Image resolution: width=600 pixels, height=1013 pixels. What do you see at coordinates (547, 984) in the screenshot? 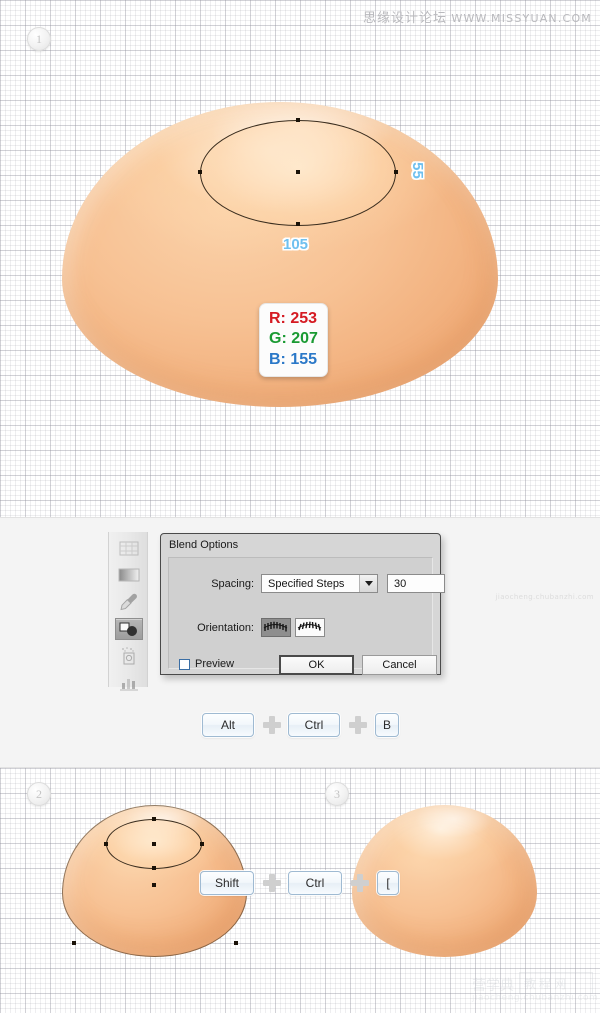
I see `watermark-bottom-box-text: 教程网` at bounding box center [547, 984].